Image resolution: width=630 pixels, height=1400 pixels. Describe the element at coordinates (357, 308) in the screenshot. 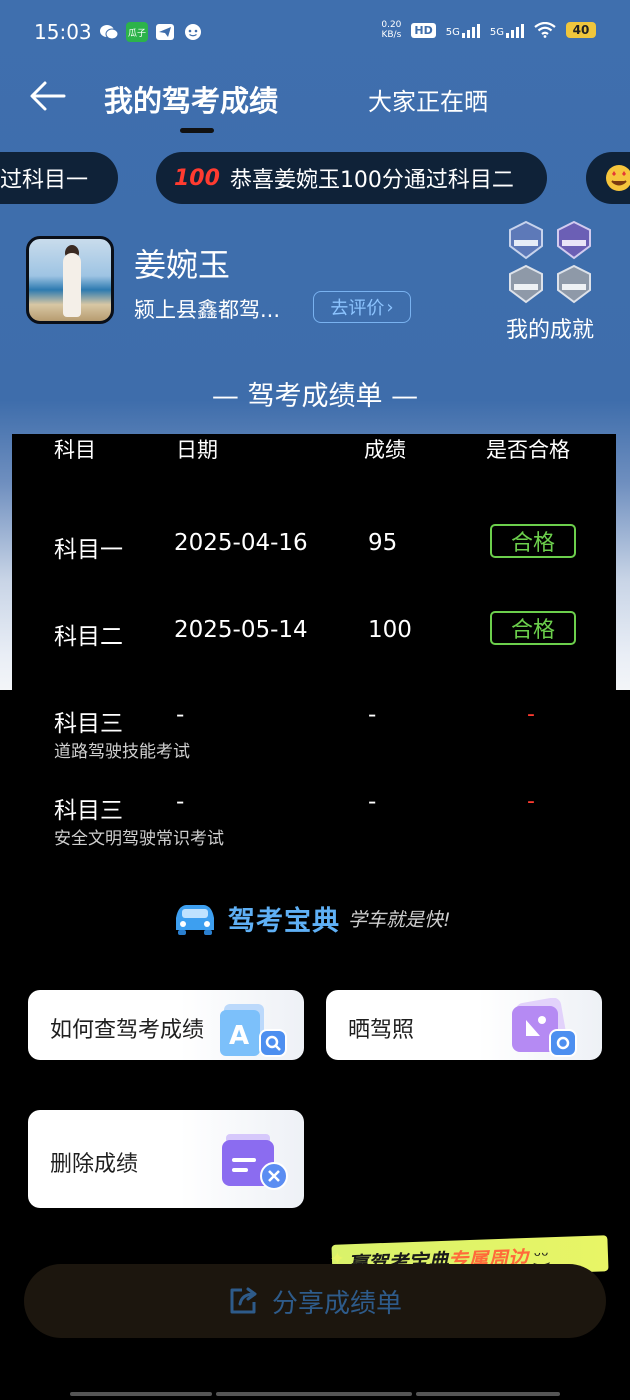

I see `rate-button-label: 去评价` at that location.